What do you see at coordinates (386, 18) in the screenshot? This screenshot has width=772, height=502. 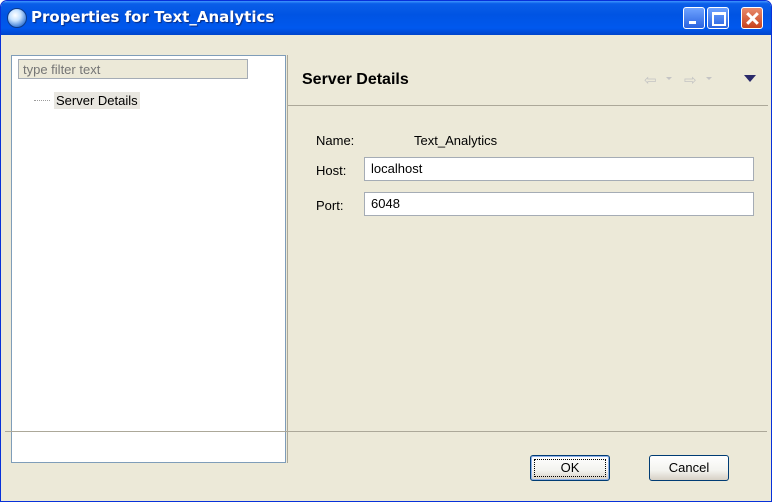 I see `title-bar: Properties for Text_Analytics` at bounding box center [386, 18].